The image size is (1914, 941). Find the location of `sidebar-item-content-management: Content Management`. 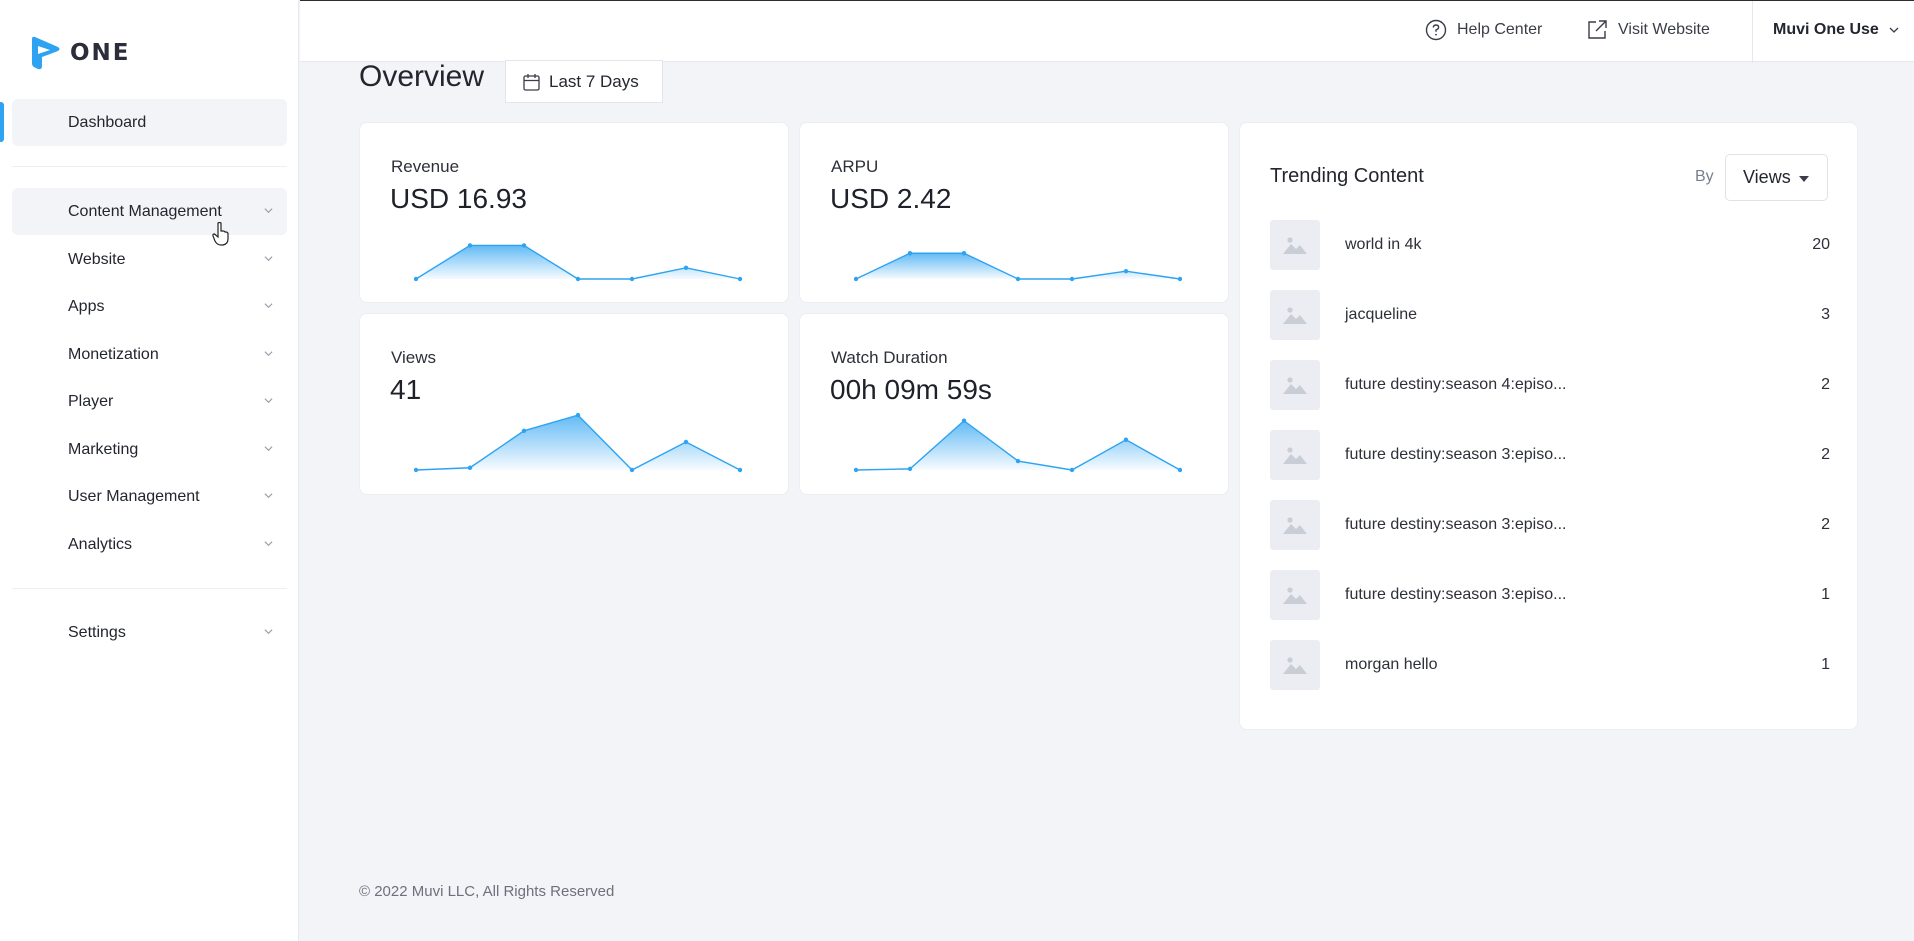

sidebar-item-content-management: Content Management is located at coordinates (149, 211).